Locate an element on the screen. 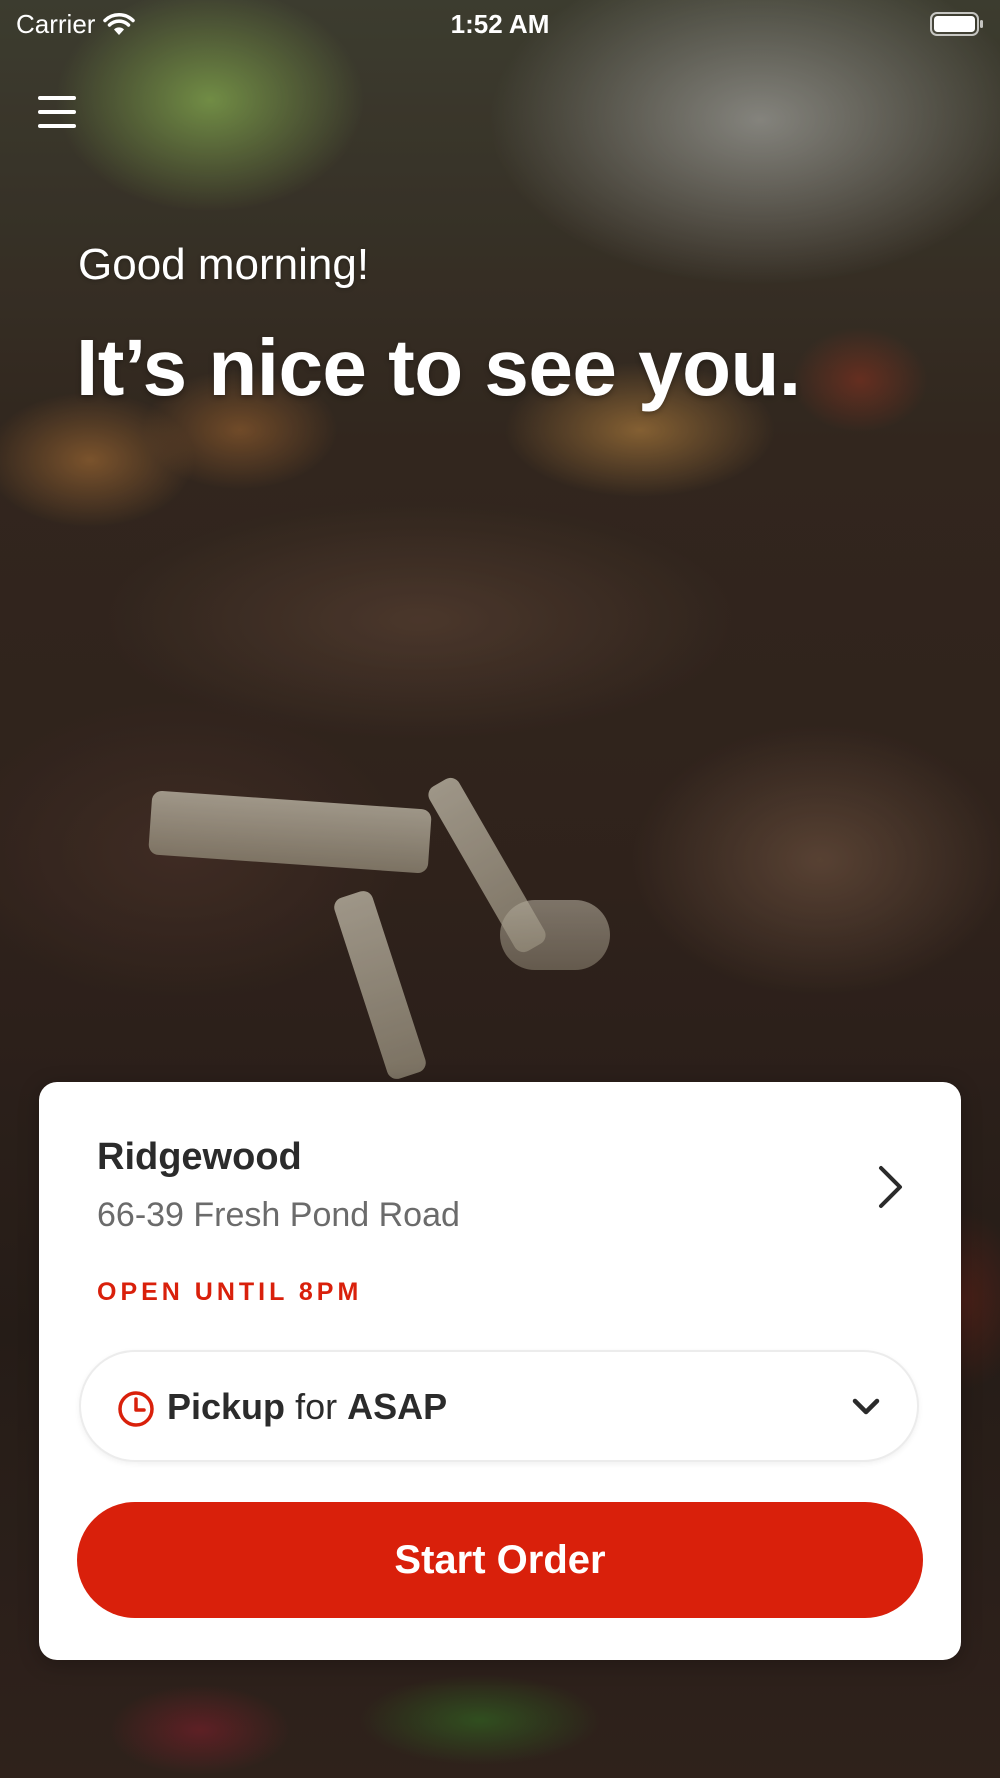 The height and width of the screenshot is (1778, 1000). open-hours-status: OPEN UNTIL 8PM is located at coordinates (230, 1292).